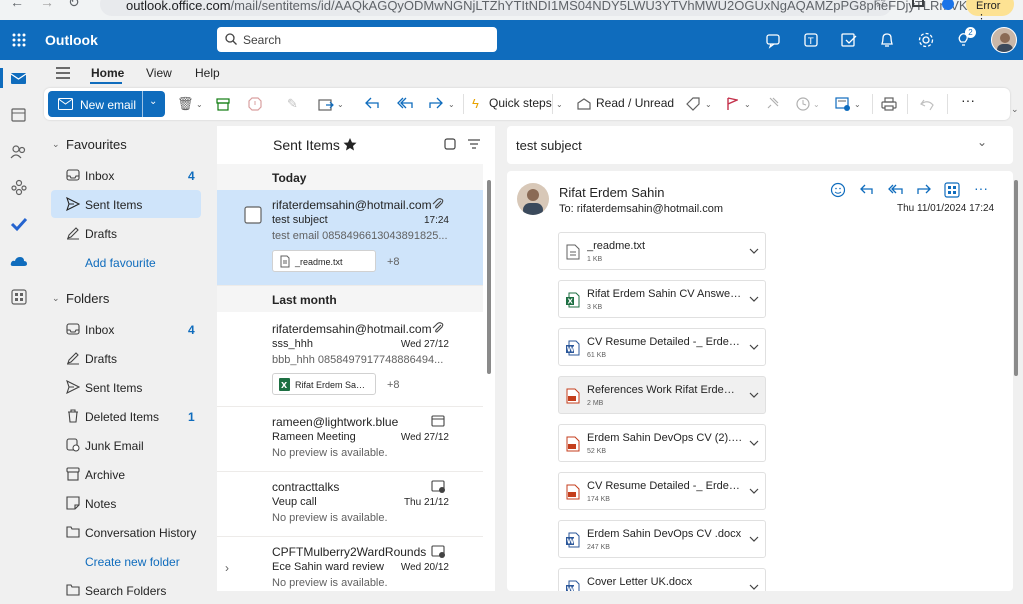  Describe the element at coordinates (474, 144) in the screenshot. I see `filter-icon` at that location.